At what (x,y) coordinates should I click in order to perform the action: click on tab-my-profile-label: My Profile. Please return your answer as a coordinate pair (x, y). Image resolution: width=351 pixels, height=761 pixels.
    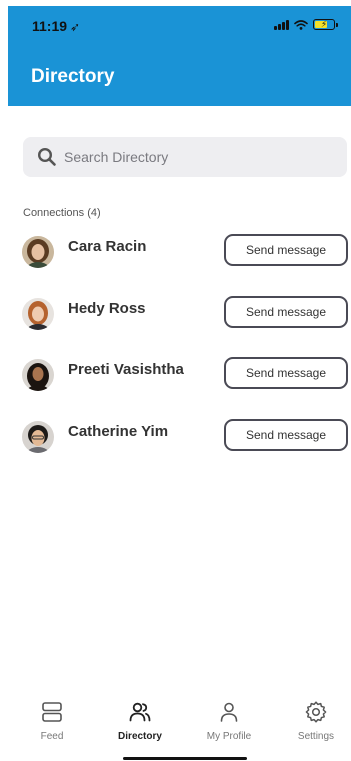
    Looking at the image, I should click on (229, 736).